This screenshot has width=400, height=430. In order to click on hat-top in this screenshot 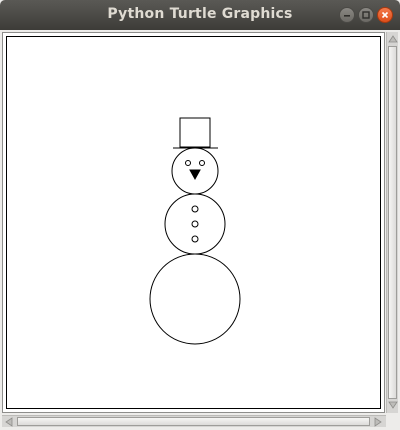, I will do `click(195, 132)`.